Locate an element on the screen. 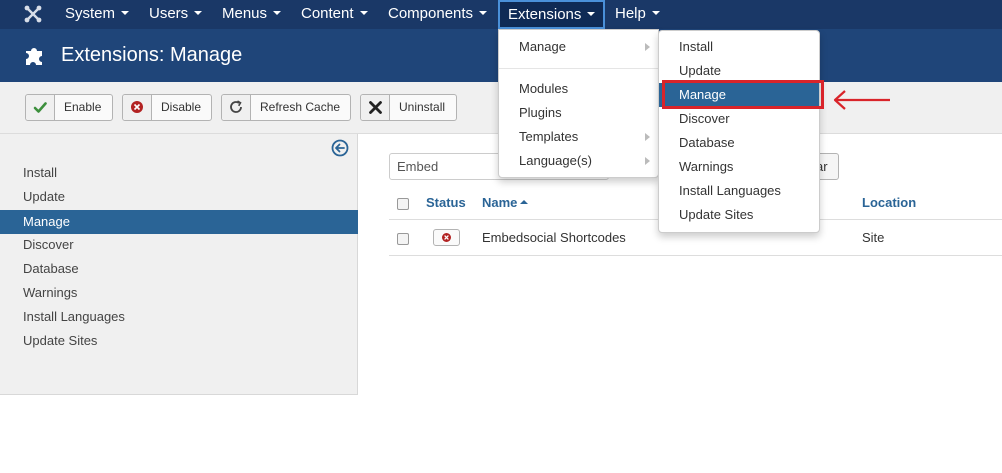 This screenshot has width=1002, height=473. uninstall-button: Uninstall is located at coordinates (408, 107).